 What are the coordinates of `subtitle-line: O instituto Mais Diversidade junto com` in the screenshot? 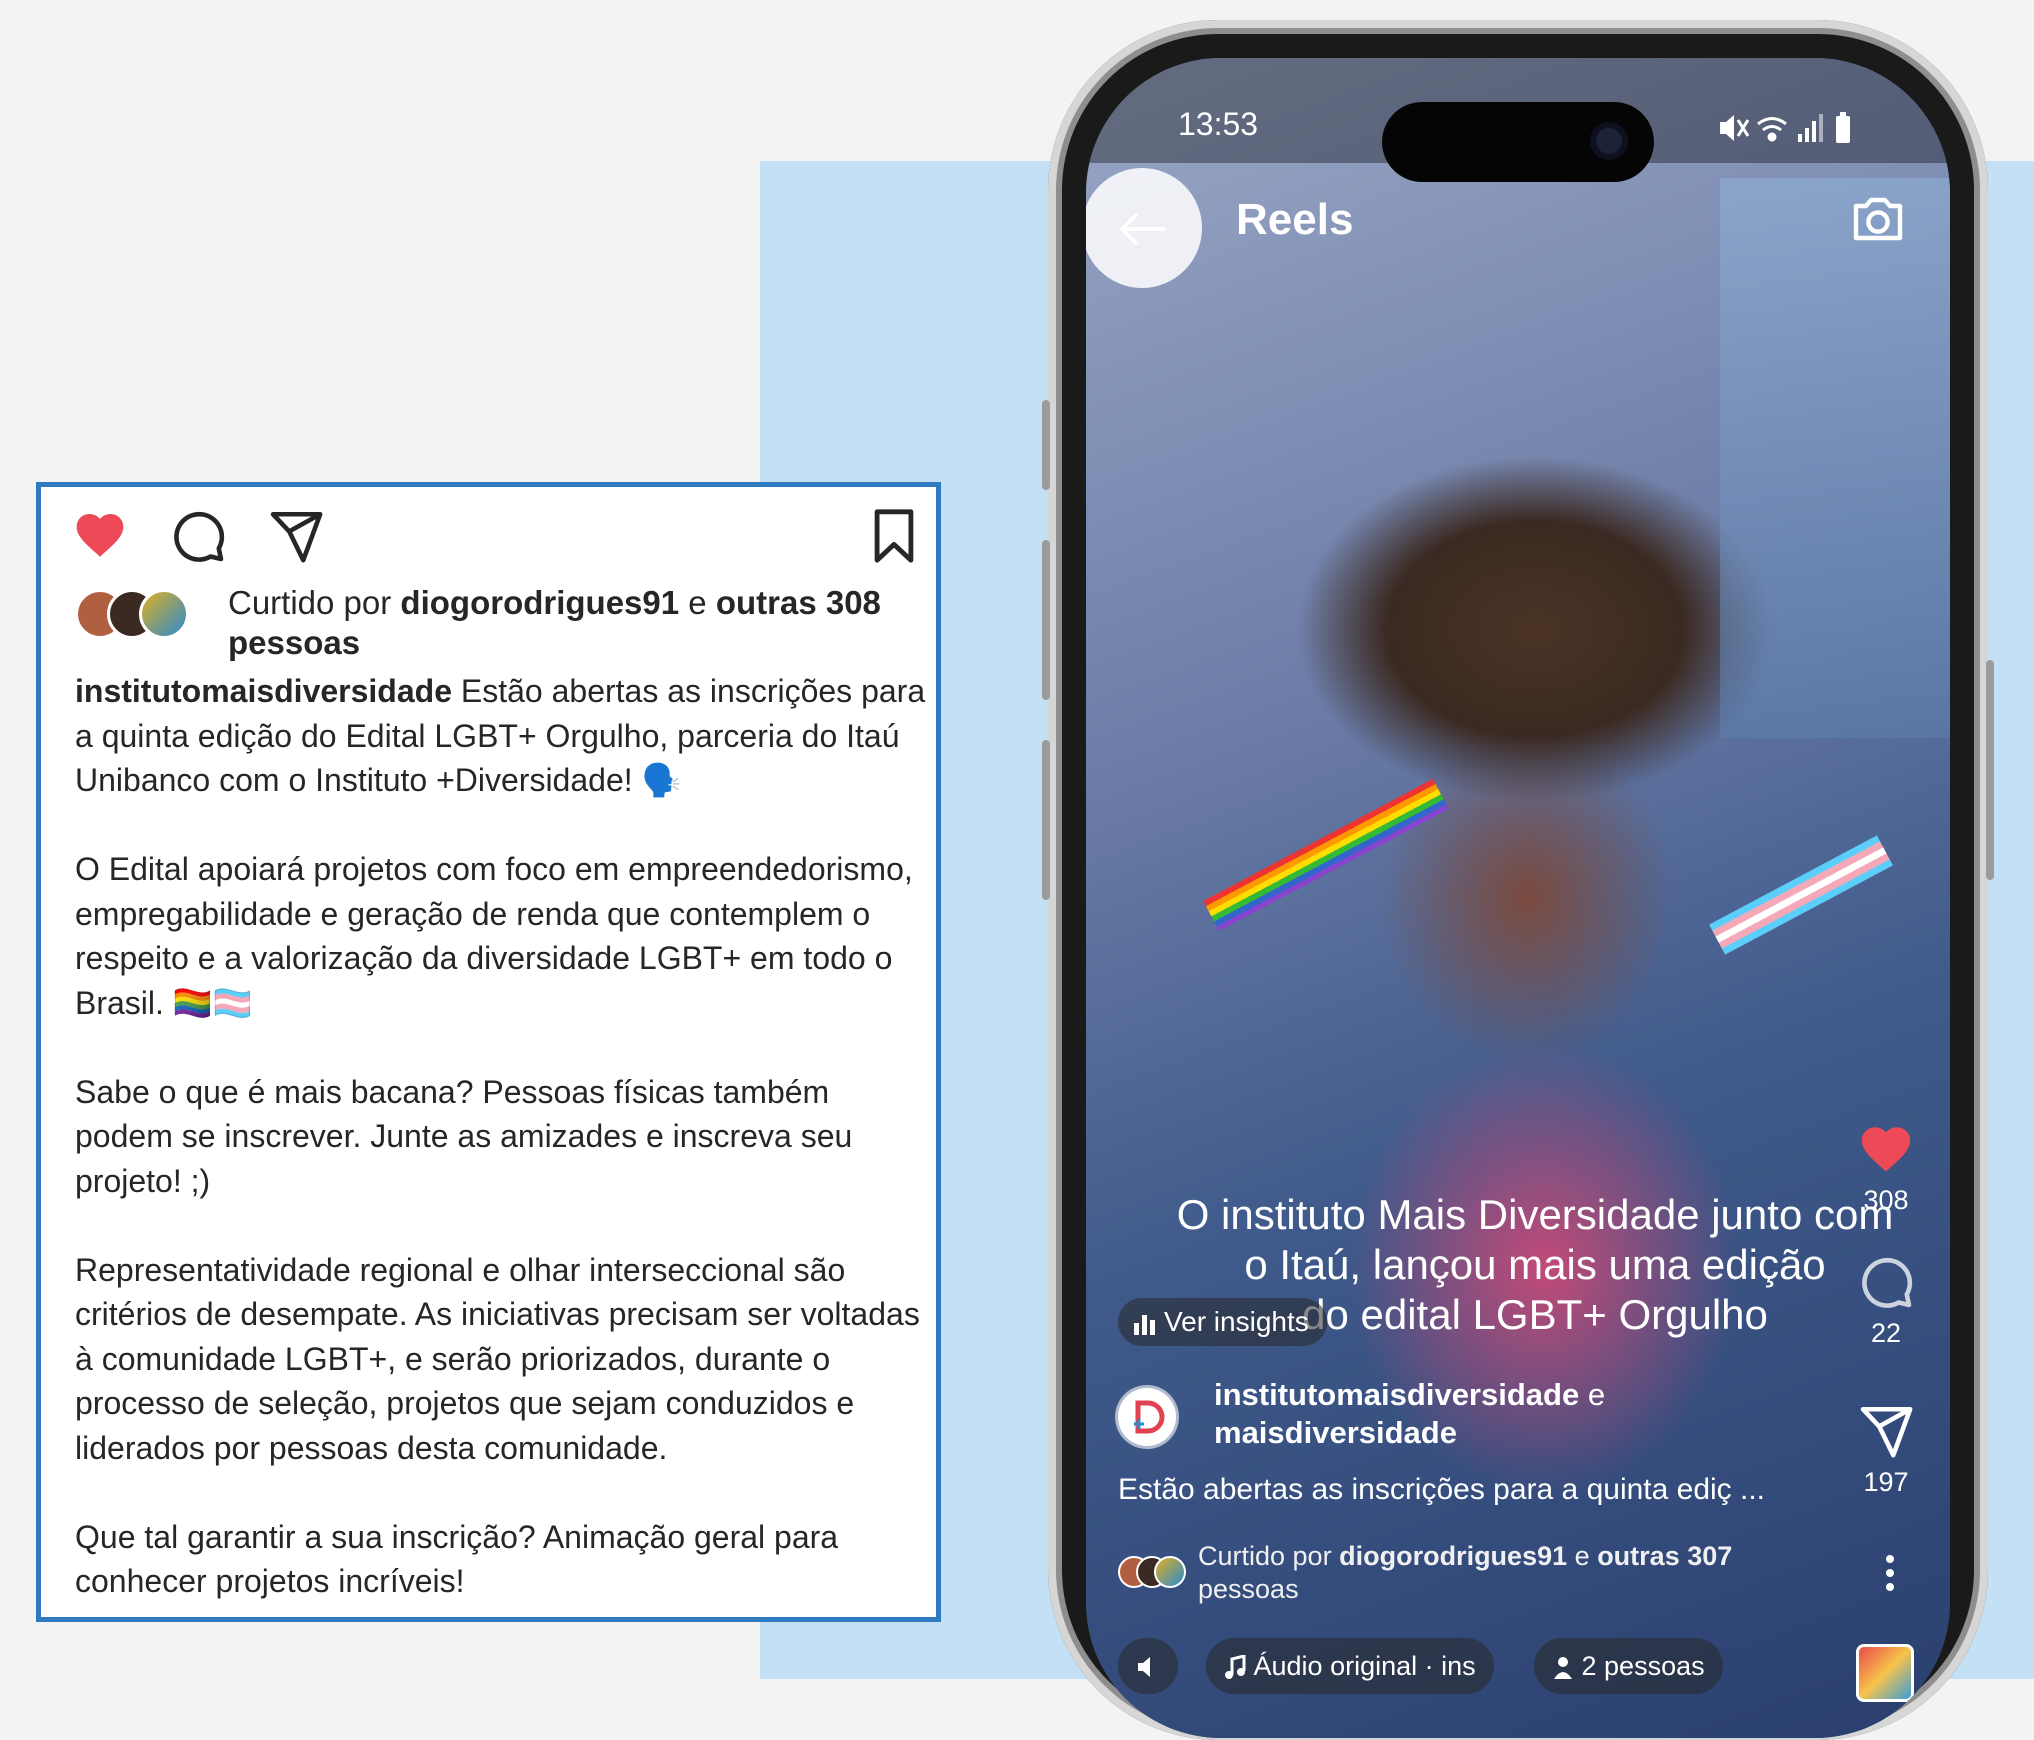 It's located at (1535, 1214).